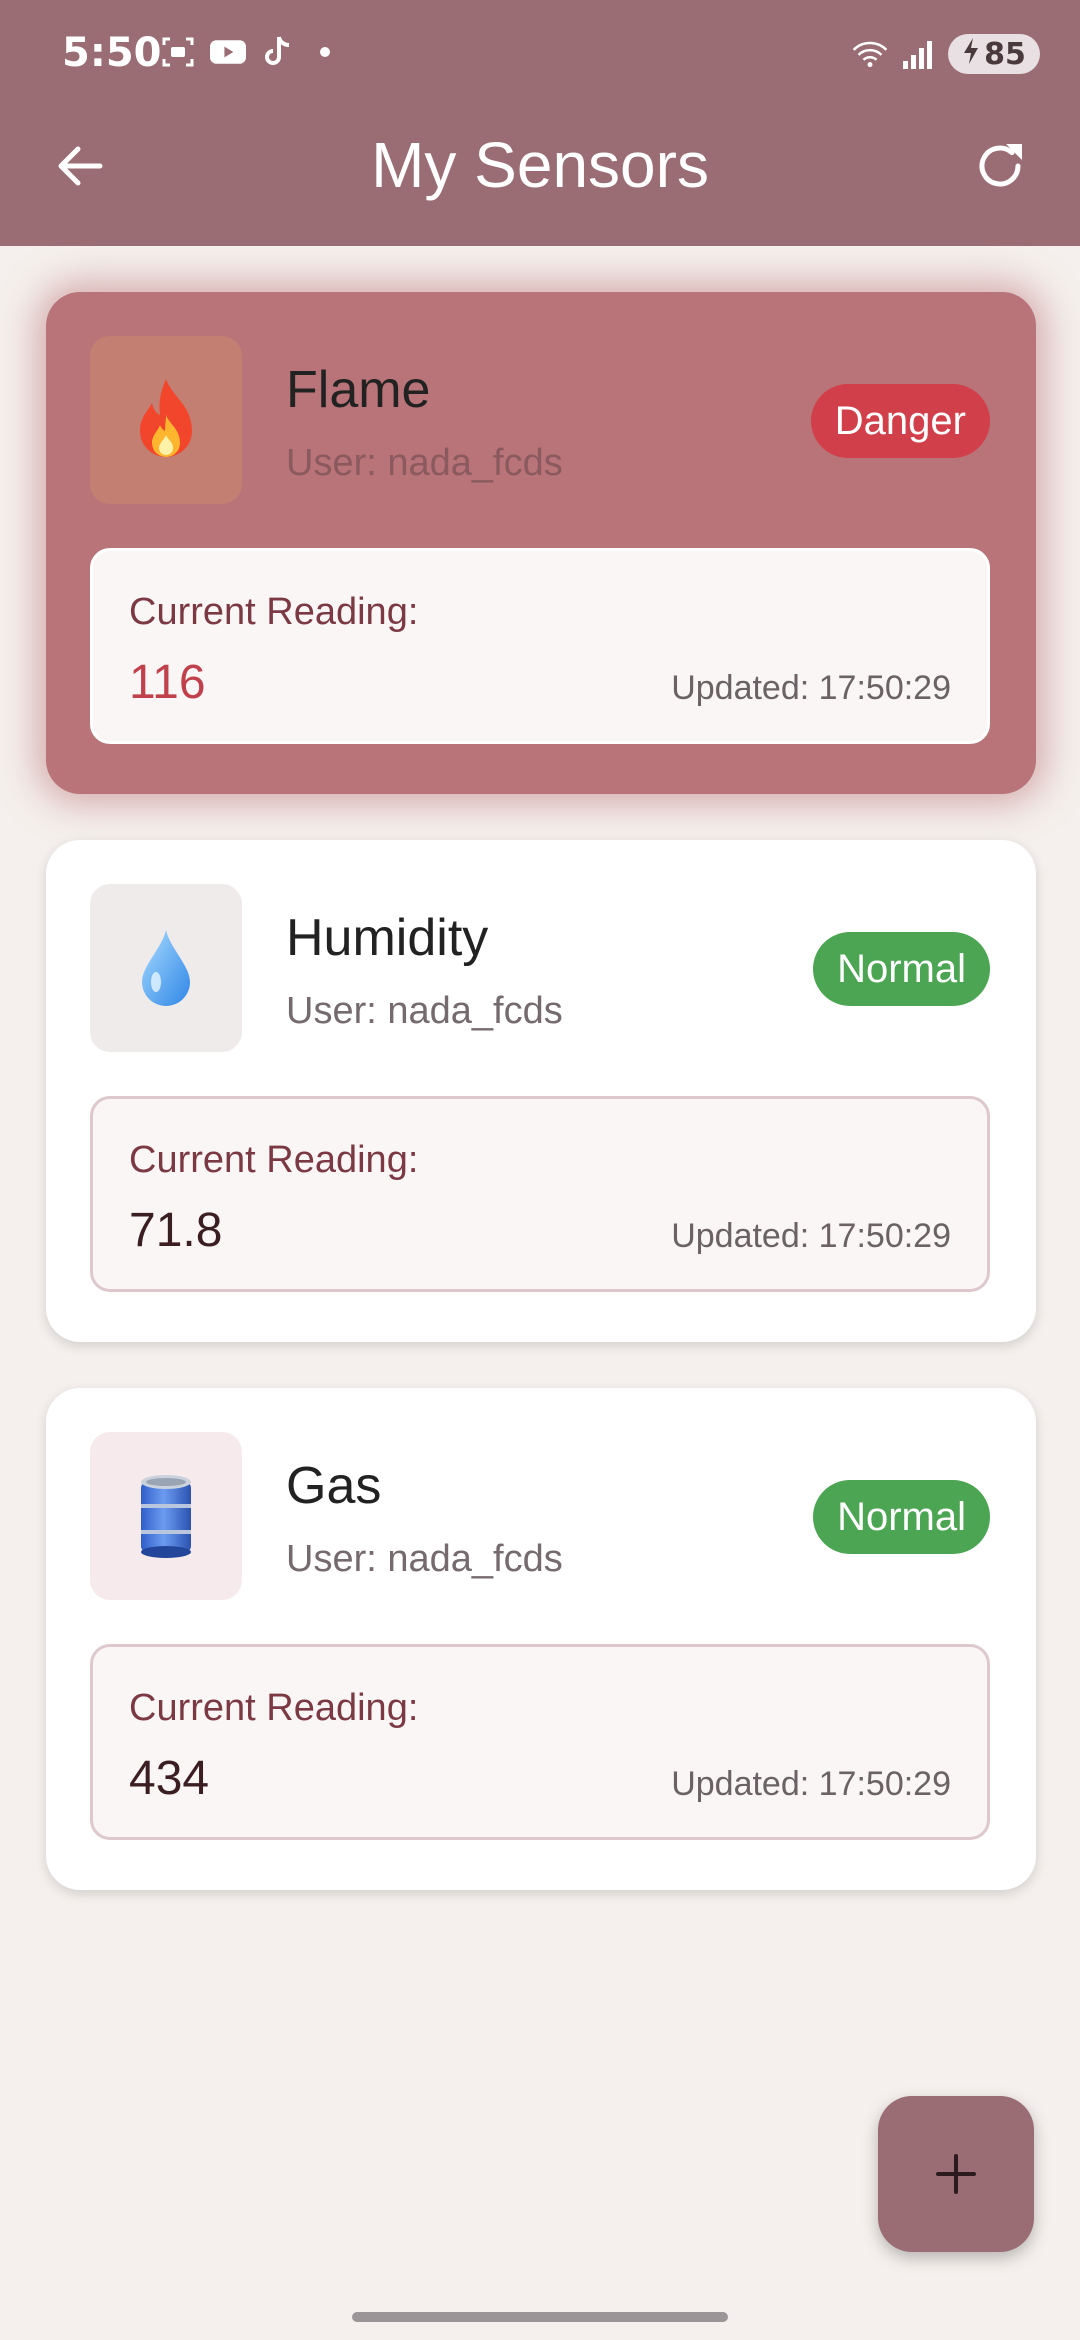 The width and height of the screenshot is (1080, 2340). What do you see at coordinates (387, 938) in the screenshot?
I see `sensor-name: Humidity` at bounding box center [387, 938].